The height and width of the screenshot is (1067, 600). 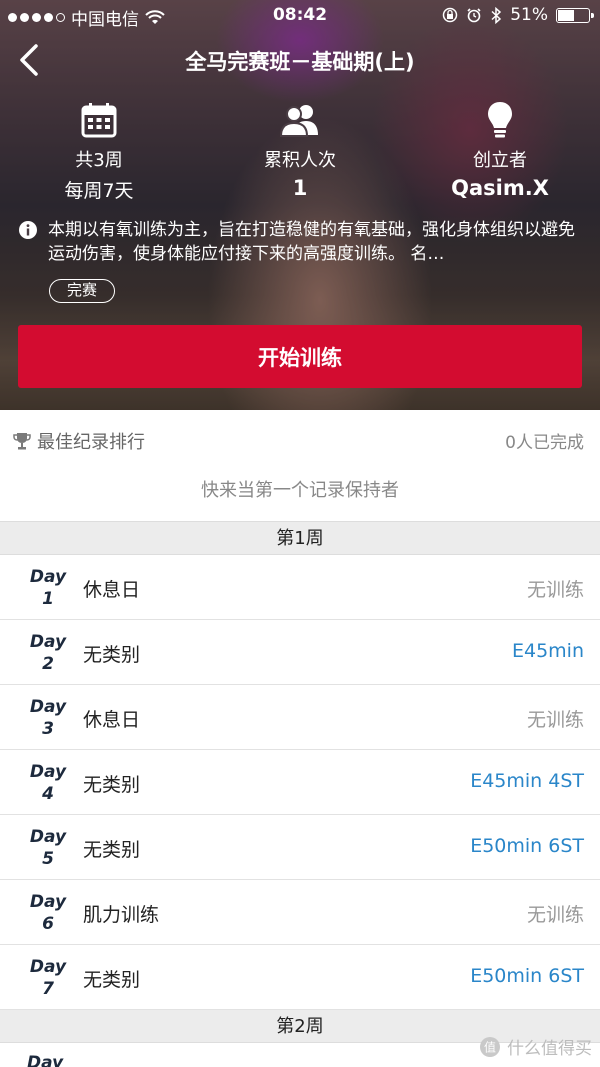 I want to click on participants-stat: 累积人次 1, so click(x=300, y=150).